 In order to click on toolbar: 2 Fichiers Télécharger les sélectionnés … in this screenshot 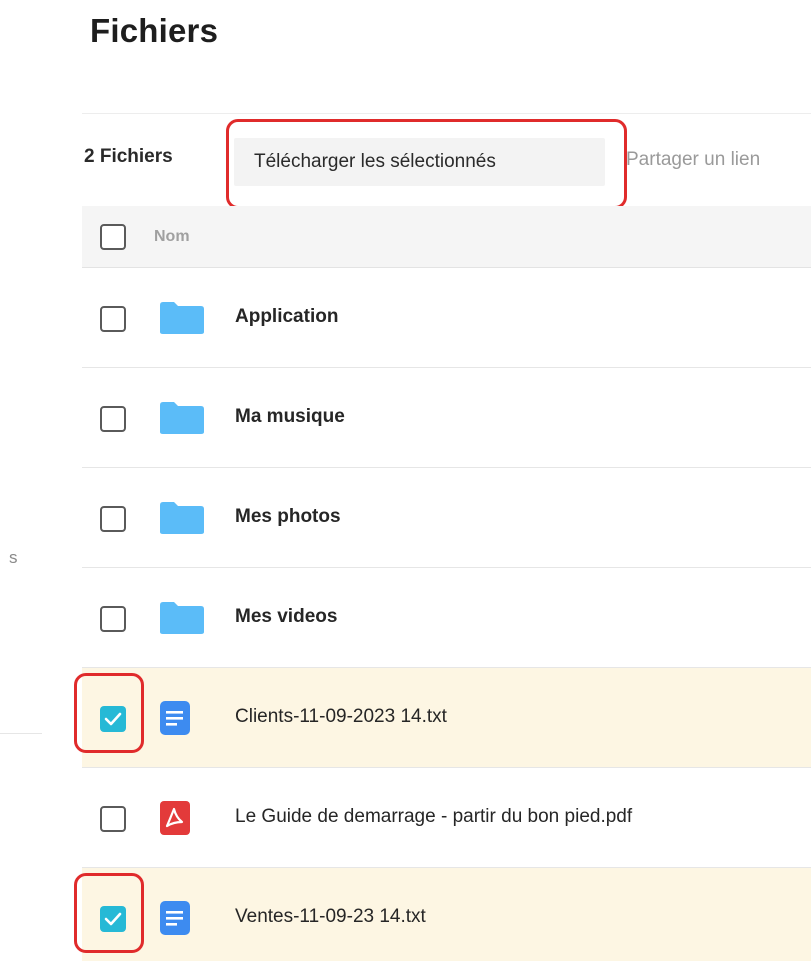, I will do `click(446, 162)`.